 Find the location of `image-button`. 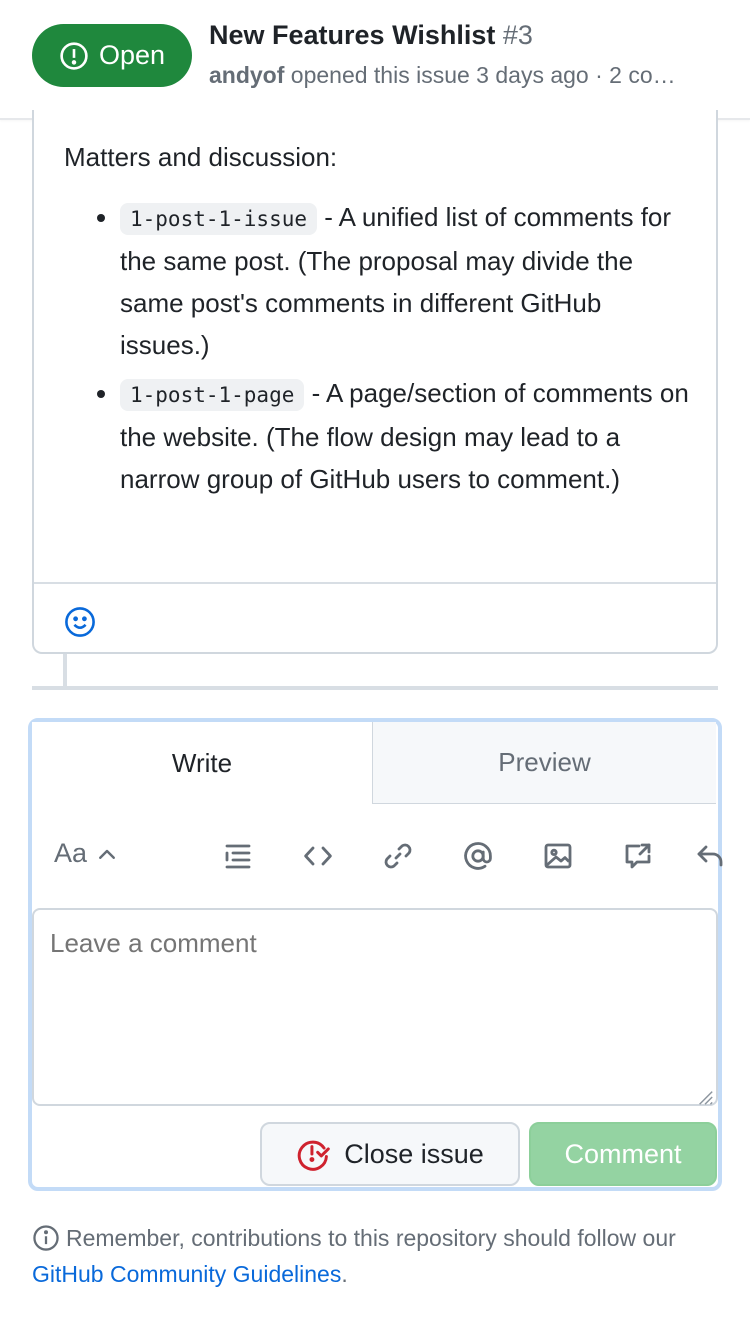

image-button is located at coordinates (558, 856).